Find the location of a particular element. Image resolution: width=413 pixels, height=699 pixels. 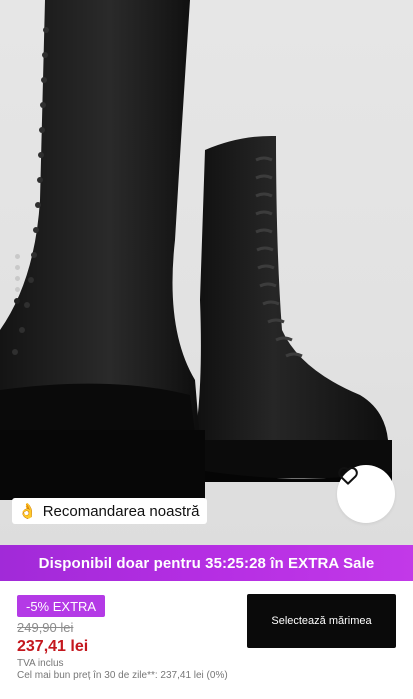

gallery-dots is located at coordinates (17, 279).